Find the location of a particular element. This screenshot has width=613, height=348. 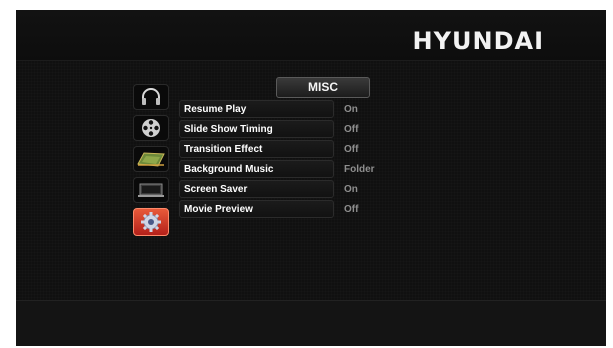

audio-category is located at coordinates (151, 97).